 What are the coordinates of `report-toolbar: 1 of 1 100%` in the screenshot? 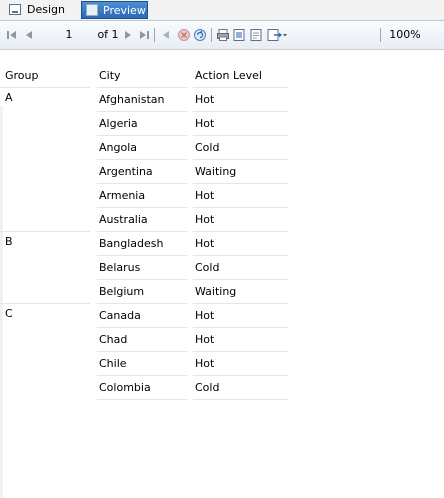 It's located at (222, 35).